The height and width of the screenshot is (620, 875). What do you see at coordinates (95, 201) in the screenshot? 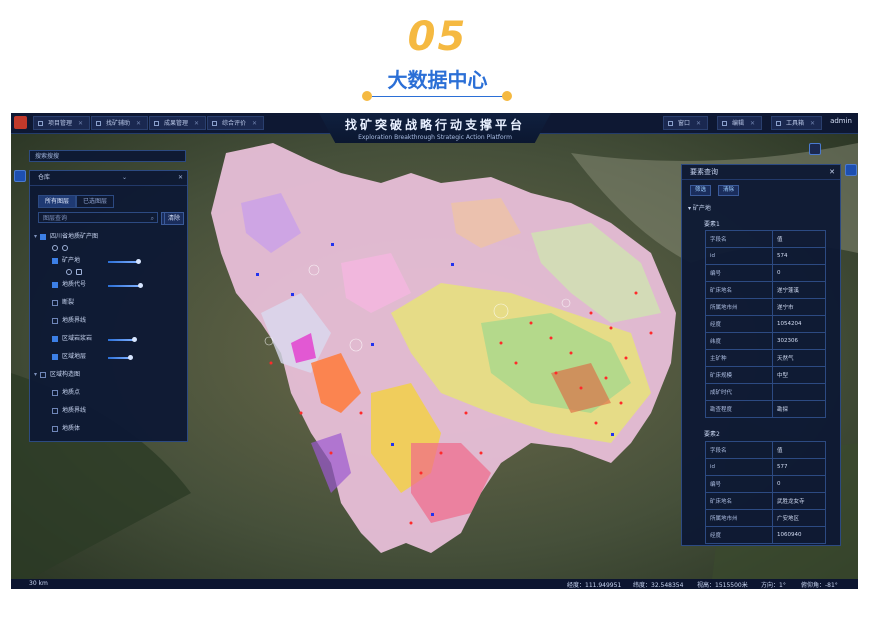
I see `tab-selected-layers: 已选图层` at bounding box center [95, 201].